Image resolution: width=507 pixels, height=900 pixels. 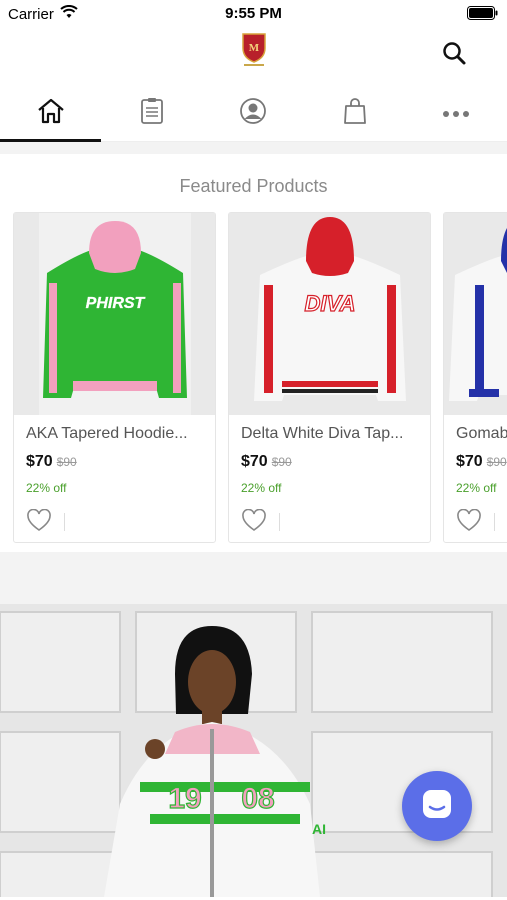 I want to click on chat-button, so click(x=437, y=806).